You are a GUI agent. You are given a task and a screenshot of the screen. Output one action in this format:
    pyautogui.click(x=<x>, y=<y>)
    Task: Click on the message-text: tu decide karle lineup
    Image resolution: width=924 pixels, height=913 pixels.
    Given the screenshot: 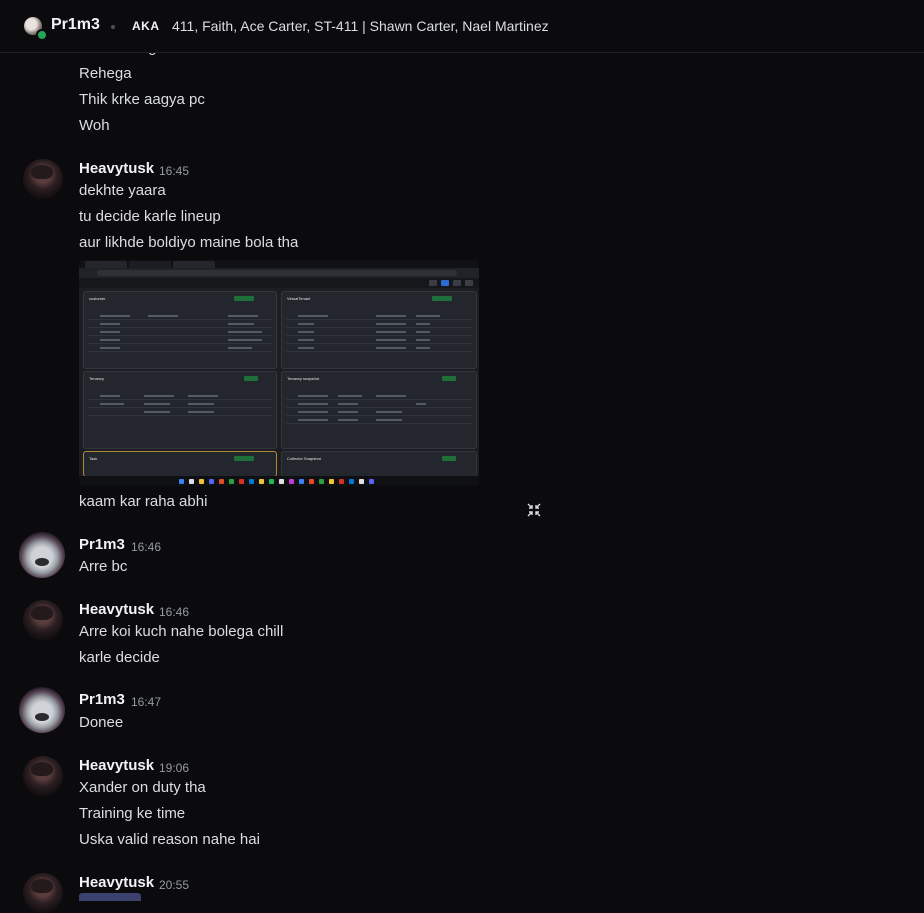 What is the action you would take?
    pyautogui.click(x=150, y=216)
    